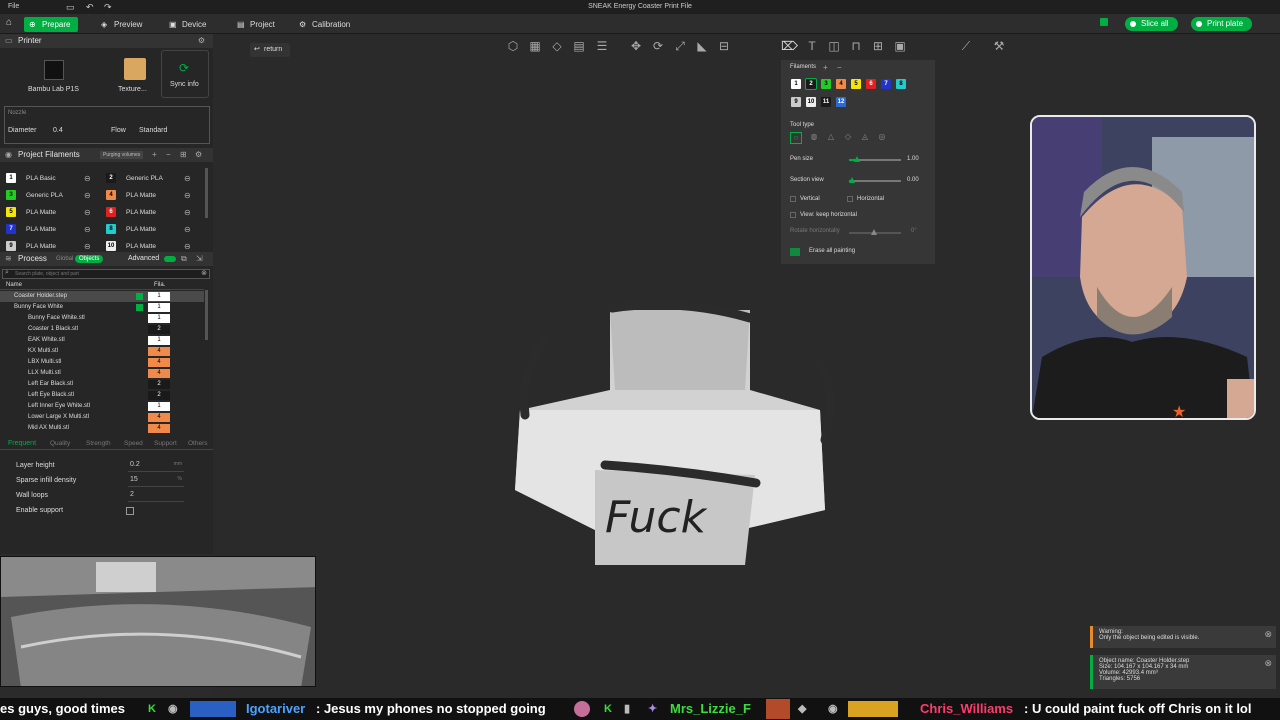  What do you see at coordinates (159, 395) in the screenshot?
I see `object-filament-select: 2` at bounding box center [159, 395].